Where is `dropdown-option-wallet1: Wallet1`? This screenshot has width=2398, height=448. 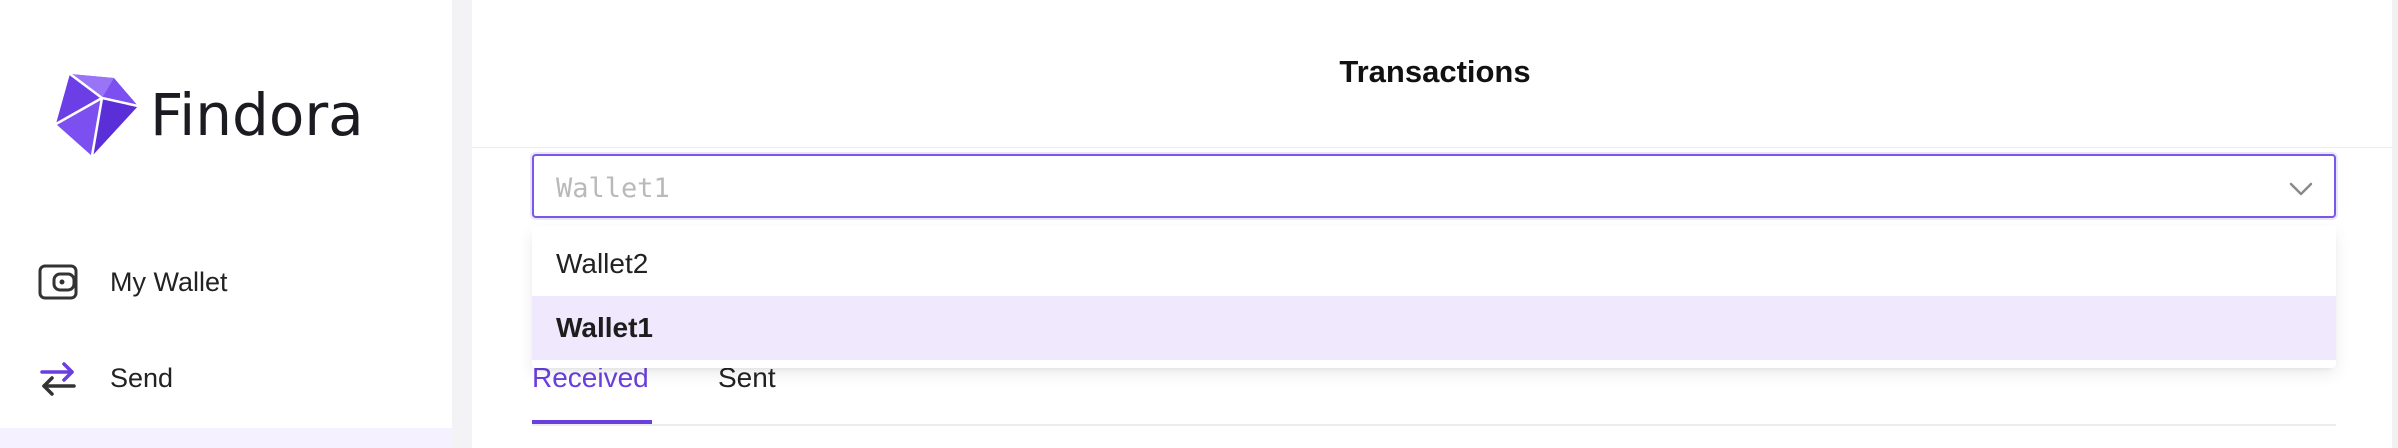
dropdown-option-wallet1: Wallet1 is located at coordinates (1434, 328).